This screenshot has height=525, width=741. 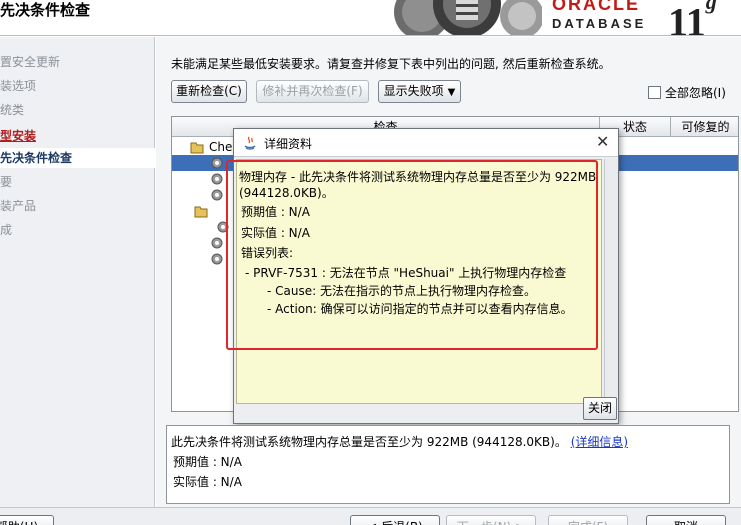 What do you see at coordinates (288, 144) in the screenshot?
I see `dialog-title: 详细资料` at bounding box center [288, 144].